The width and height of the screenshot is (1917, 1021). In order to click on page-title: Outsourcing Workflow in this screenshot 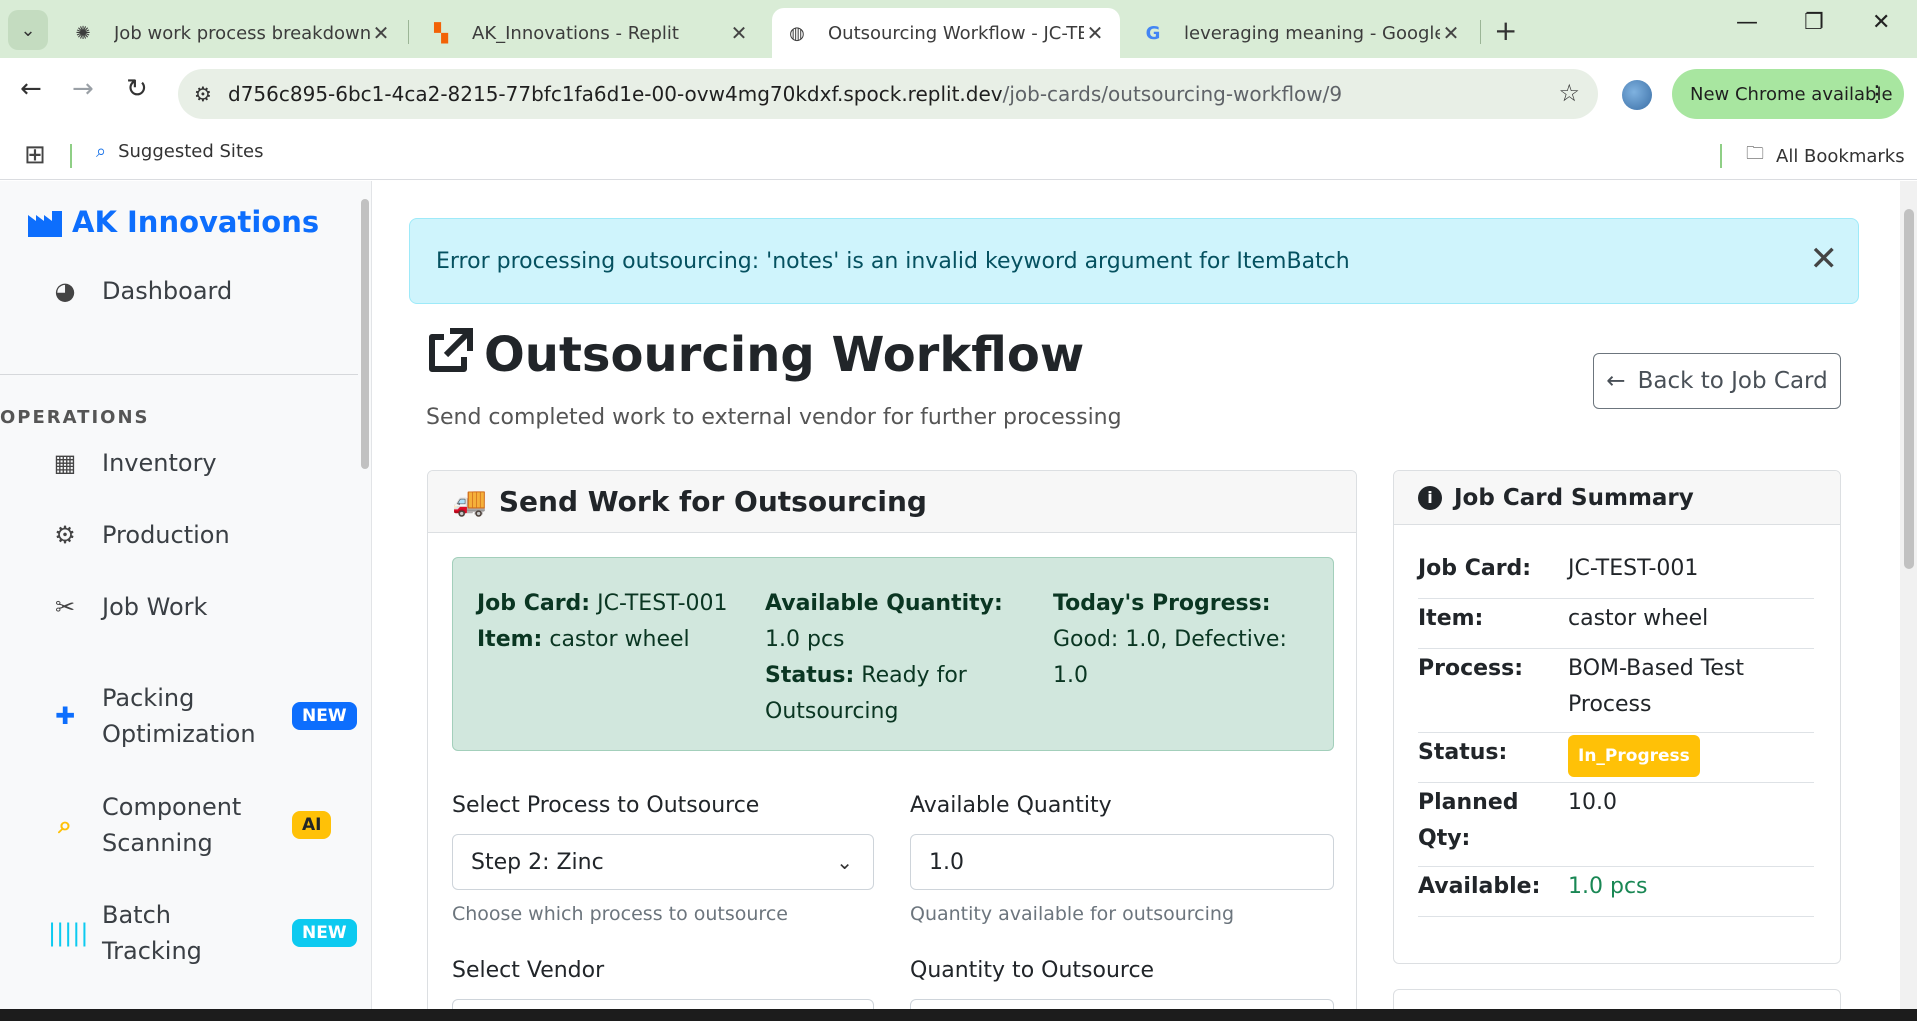, I will do `click(784, 355)`.